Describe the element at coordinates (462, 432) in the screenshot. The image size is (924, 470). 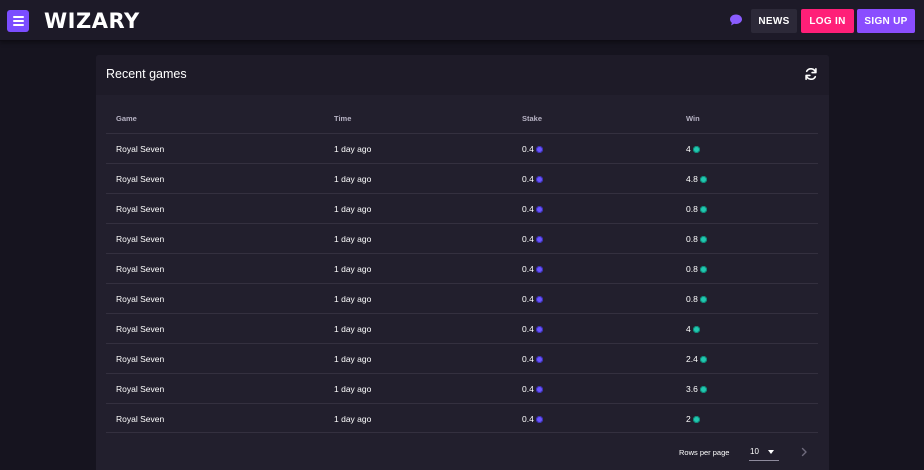
I see `table-divider` at that location.